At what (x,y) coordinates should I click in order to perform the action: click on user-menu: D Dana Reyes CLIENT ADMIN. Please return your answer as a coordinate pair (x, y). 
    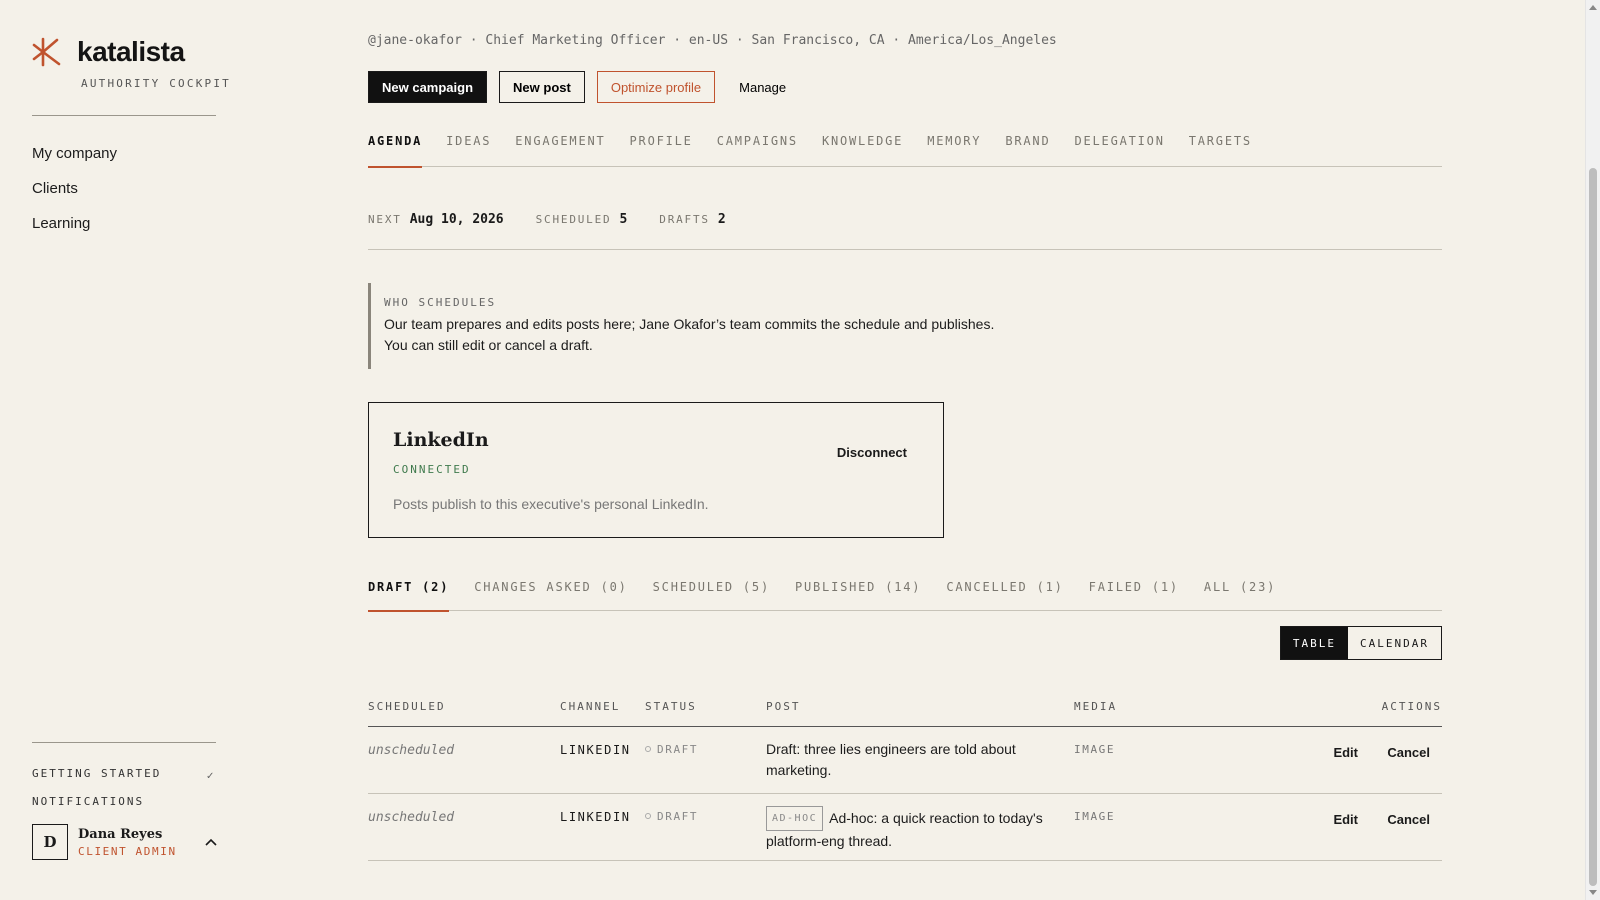
    Looking at the image, I should click on (125, 842).